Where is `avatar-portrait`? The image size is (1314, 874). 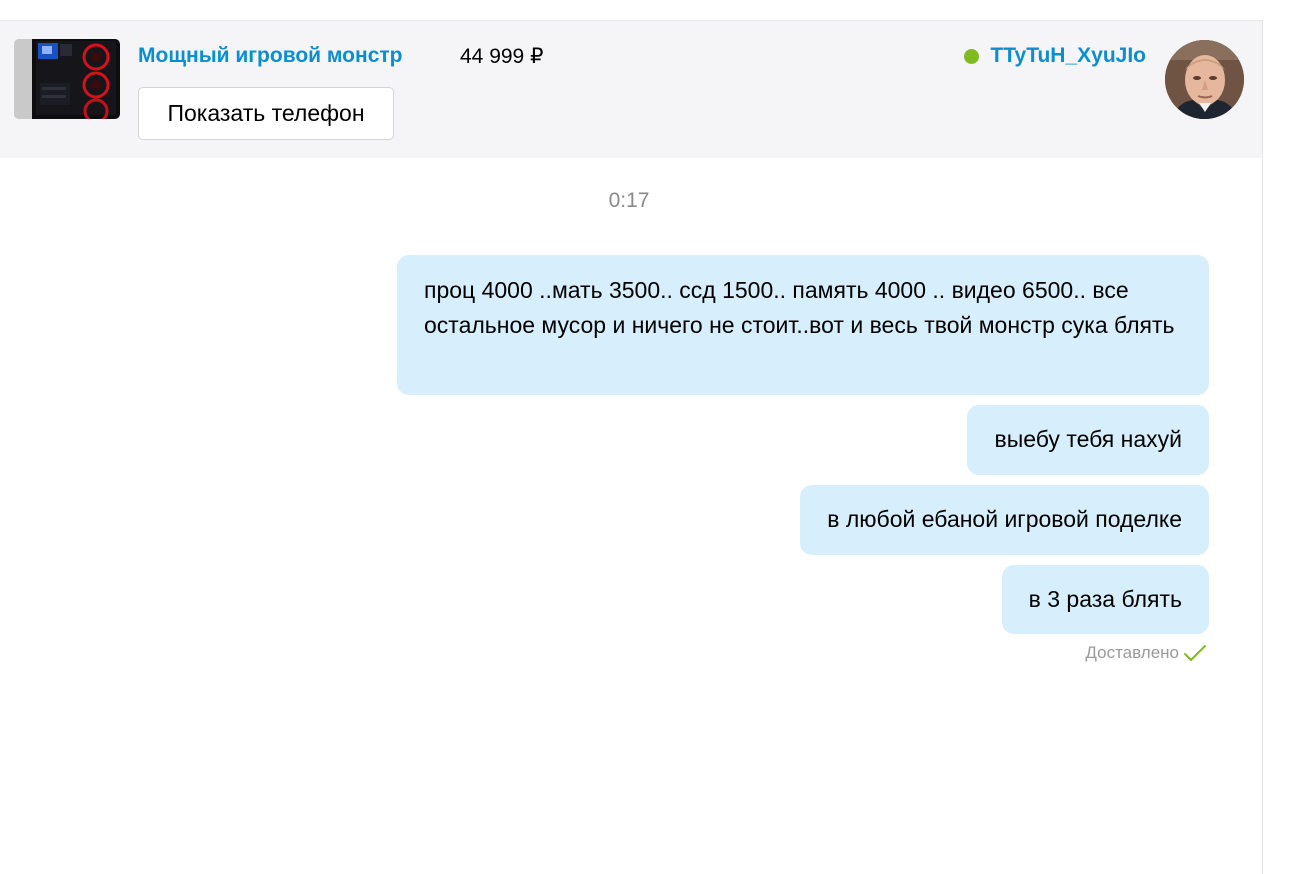
avatar-portrait is located at coordinates (1204, 79).